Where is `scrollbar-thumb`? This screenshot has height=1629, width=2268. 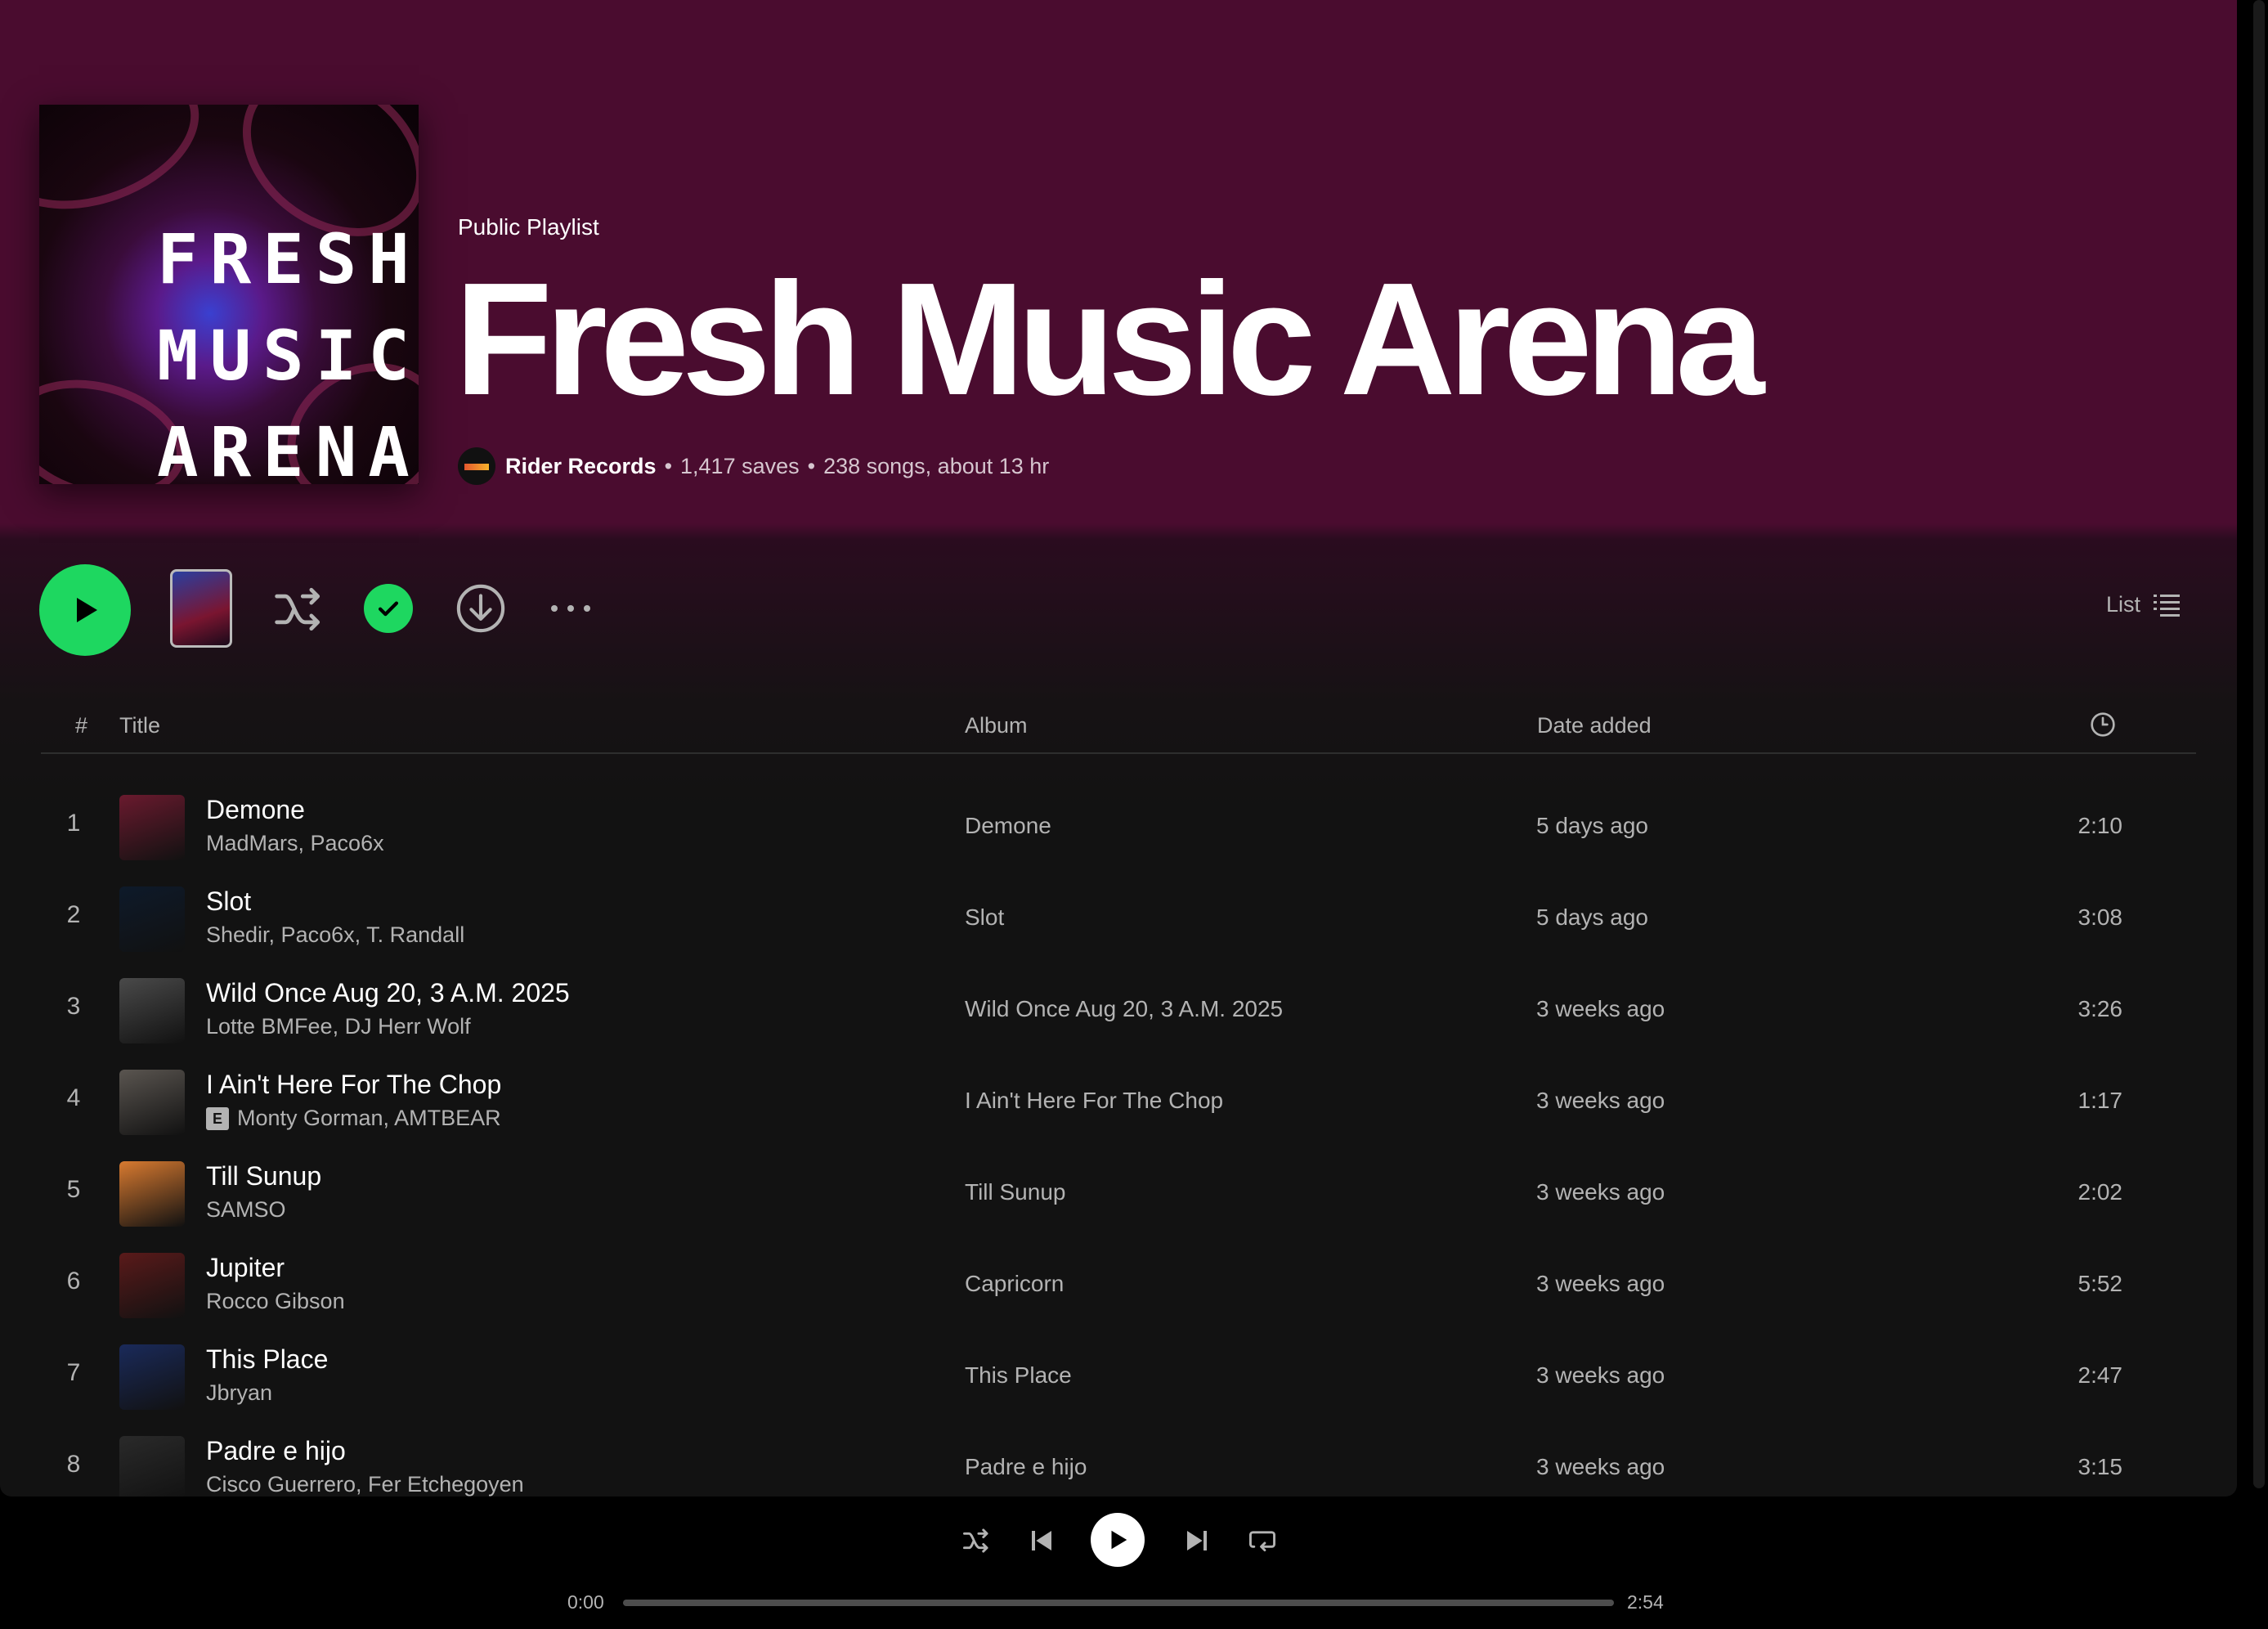
scrollbar-thumb is located at coordinates (2259, 744).